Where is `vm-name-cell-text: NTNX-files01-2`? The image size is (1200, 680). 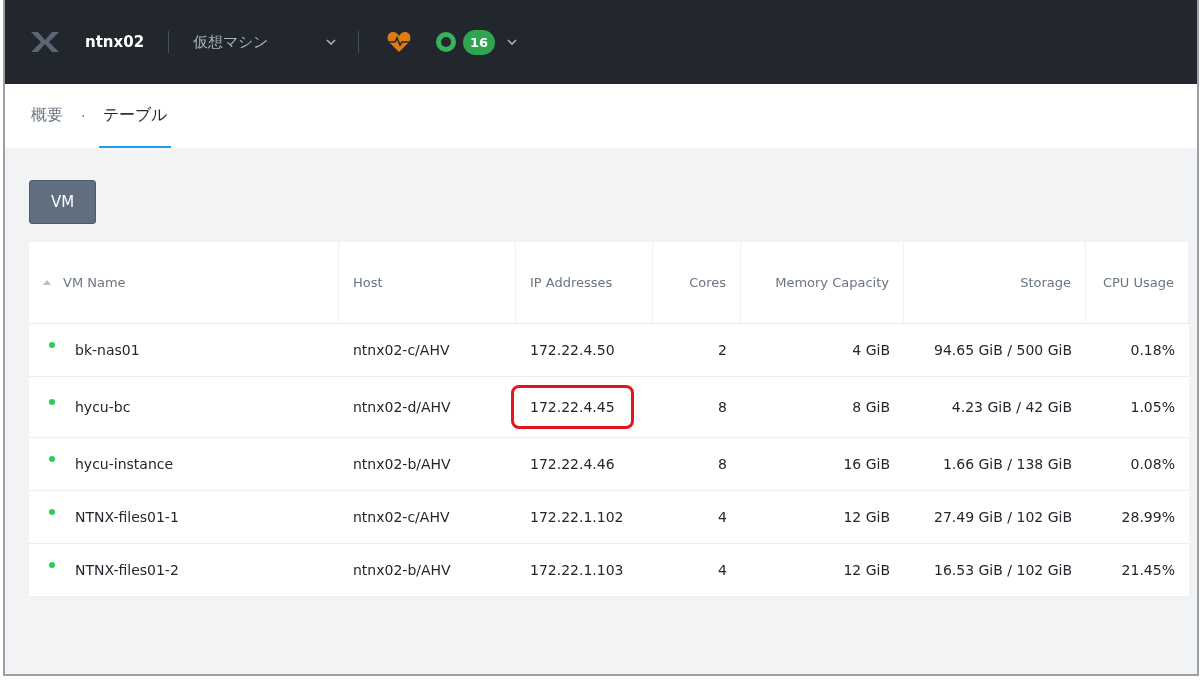
vm-name-cell-text: NTNX-files01-2 is located at coordinates (127, 570).